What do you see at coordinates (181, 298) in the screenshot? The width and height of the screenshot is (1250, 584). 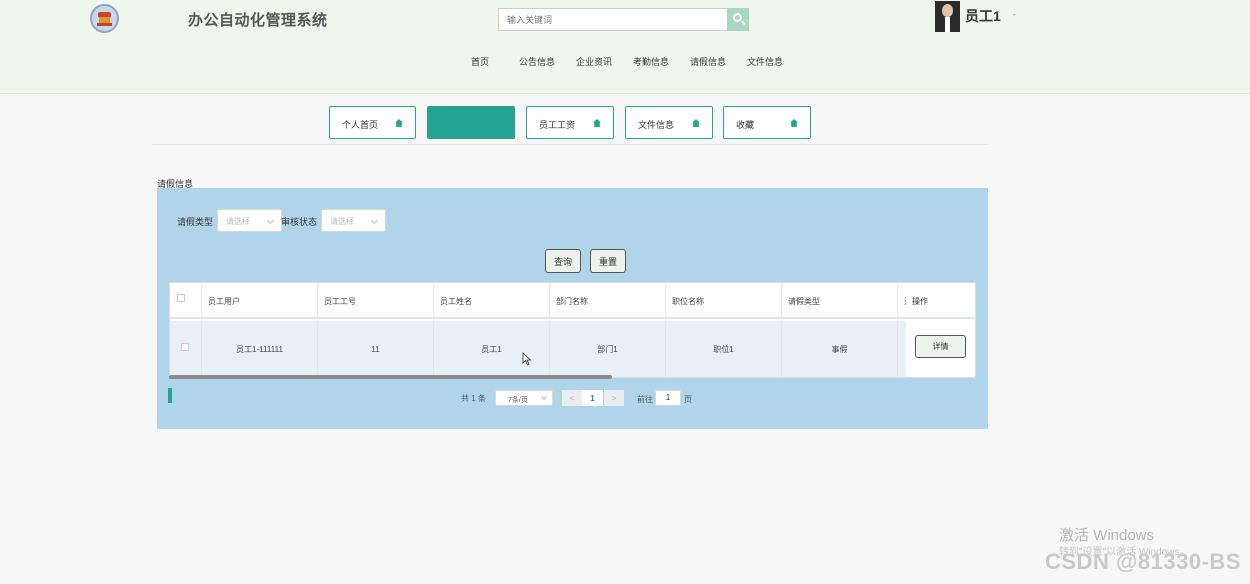 I see `select-all-checkbox` at bounding box center [181, 298].